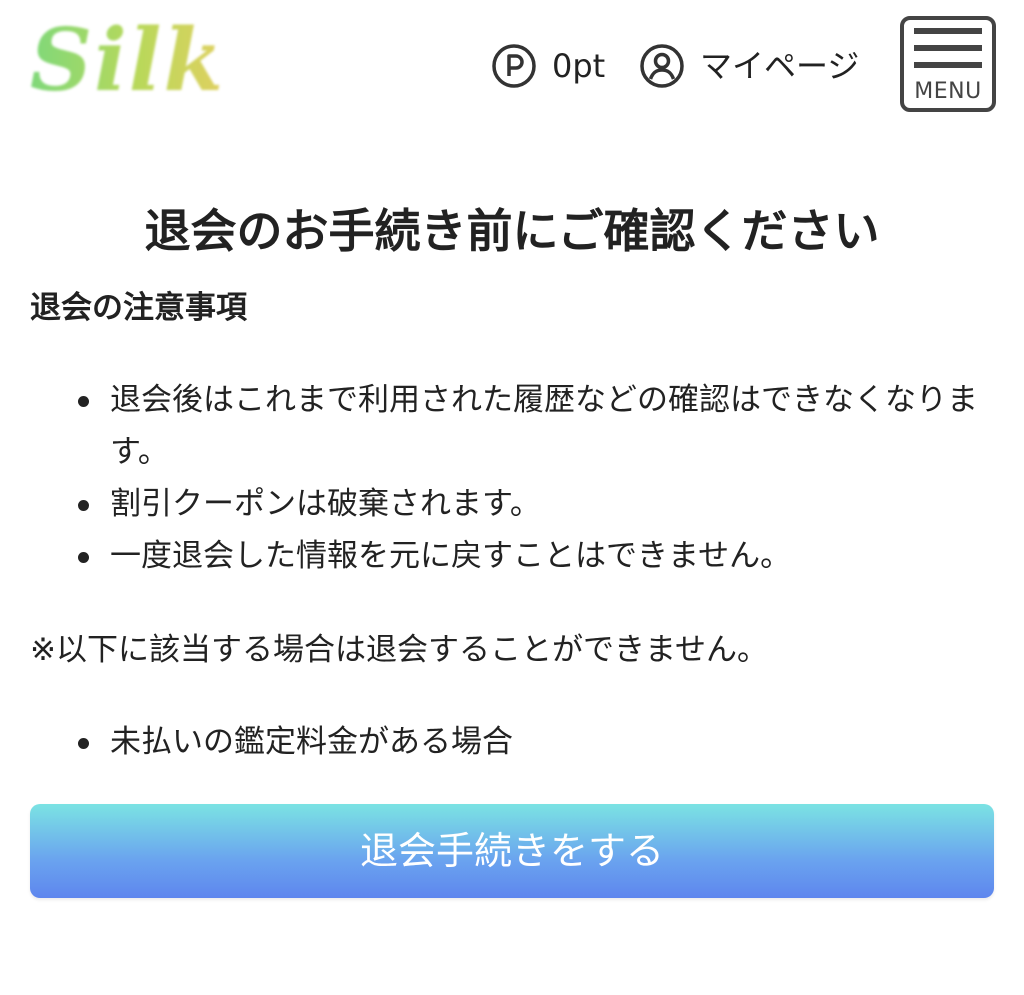  I want to click on list-item: 一度退会した情報を元に戻すことはできません。, so click(538, 556).